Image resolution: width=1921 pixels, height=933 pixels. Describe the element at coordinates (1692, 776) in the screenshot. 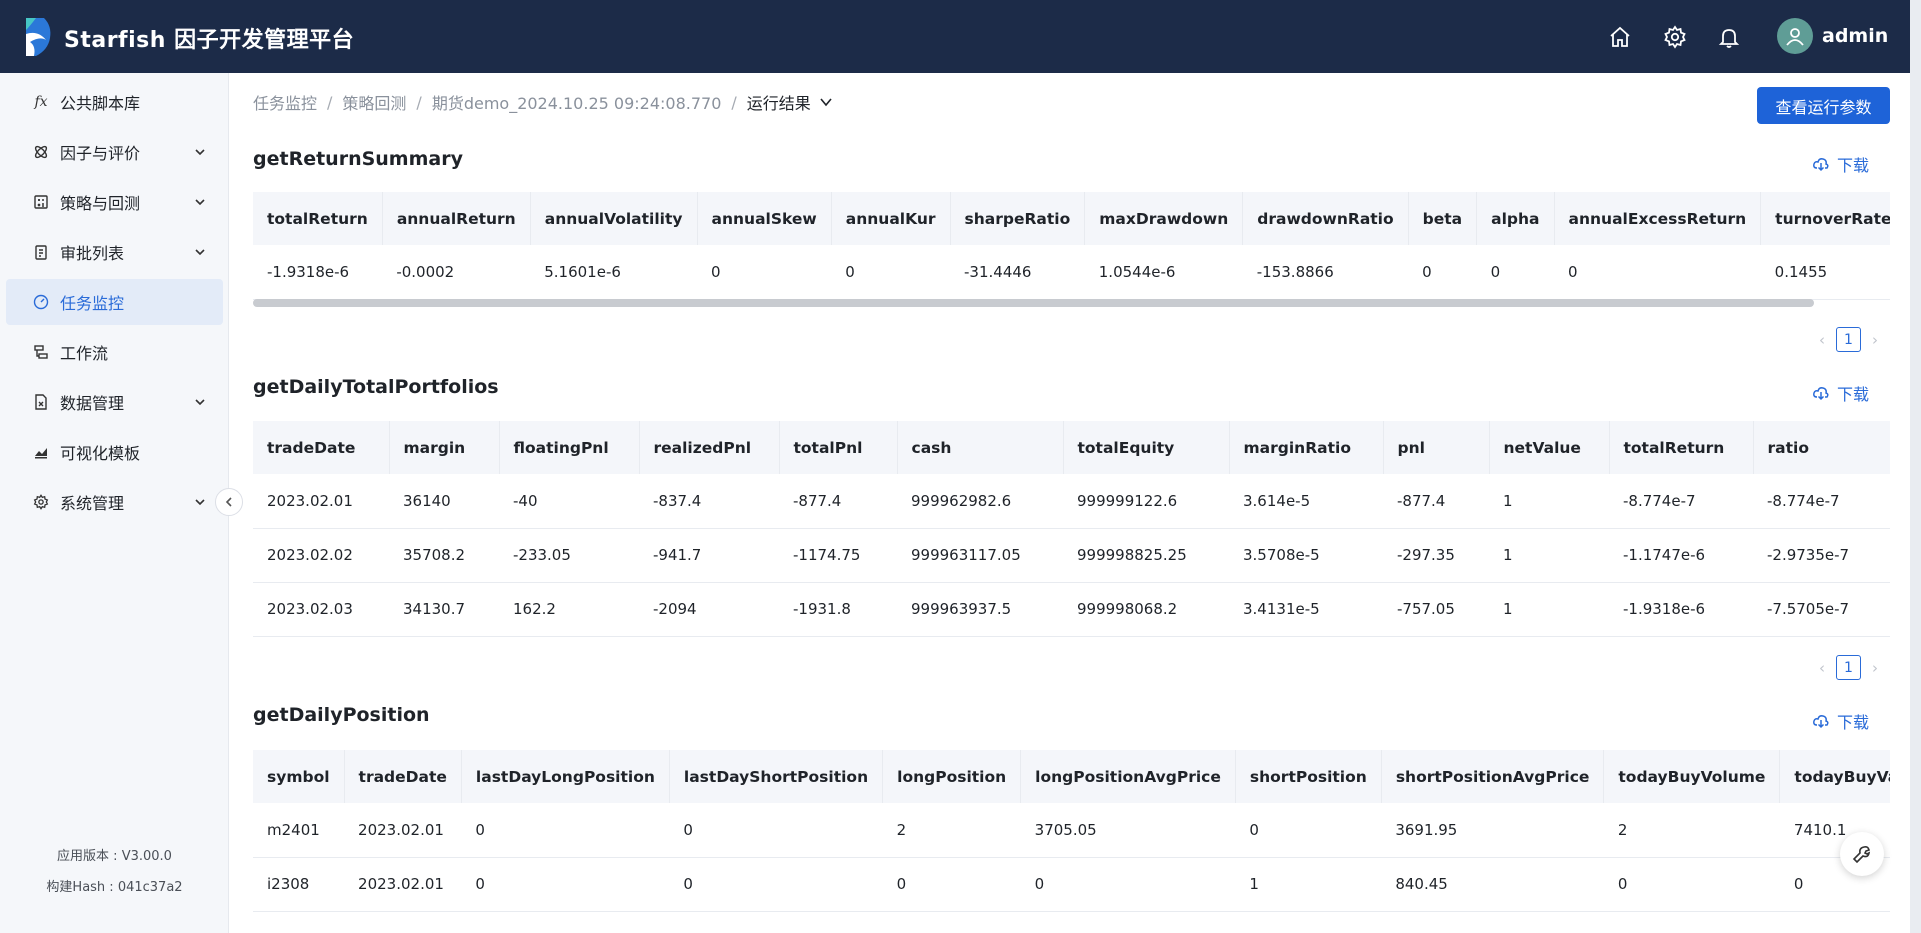

I see `column-header: todayBuyVolume` at that location.